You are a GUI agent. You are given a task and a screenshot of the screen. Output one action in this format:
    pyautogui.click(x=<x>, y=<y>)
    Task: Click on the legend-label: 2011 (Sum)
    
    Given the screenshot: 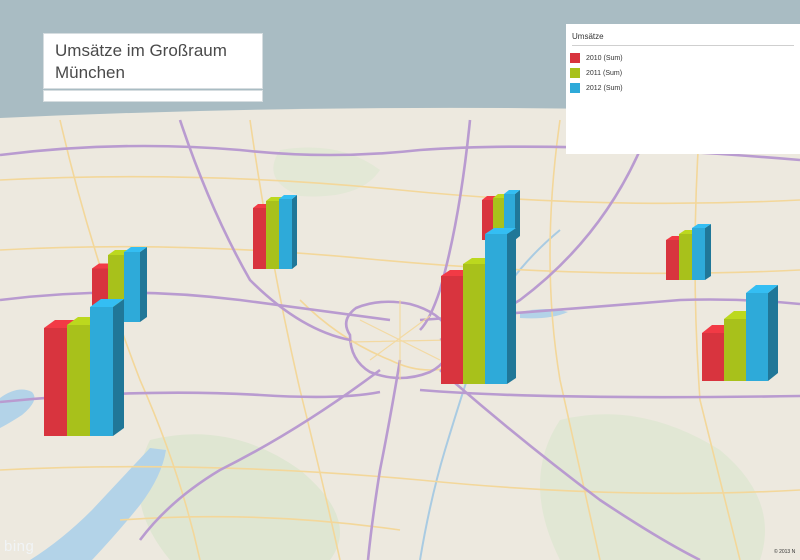 What is the action you would take?
    pyautogui.click(x=604, y=73)
    